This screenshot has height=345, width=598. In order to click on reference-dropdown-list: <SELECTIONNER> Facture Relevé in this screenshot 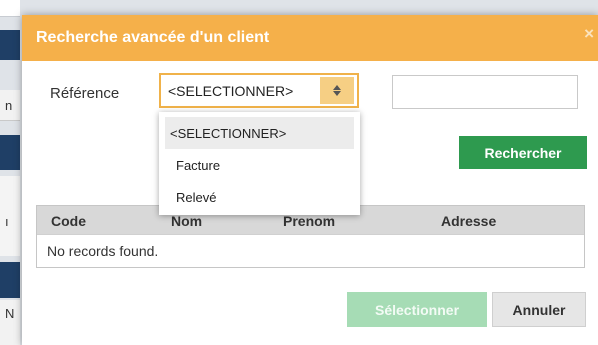, I will do `click(259, 163)`.